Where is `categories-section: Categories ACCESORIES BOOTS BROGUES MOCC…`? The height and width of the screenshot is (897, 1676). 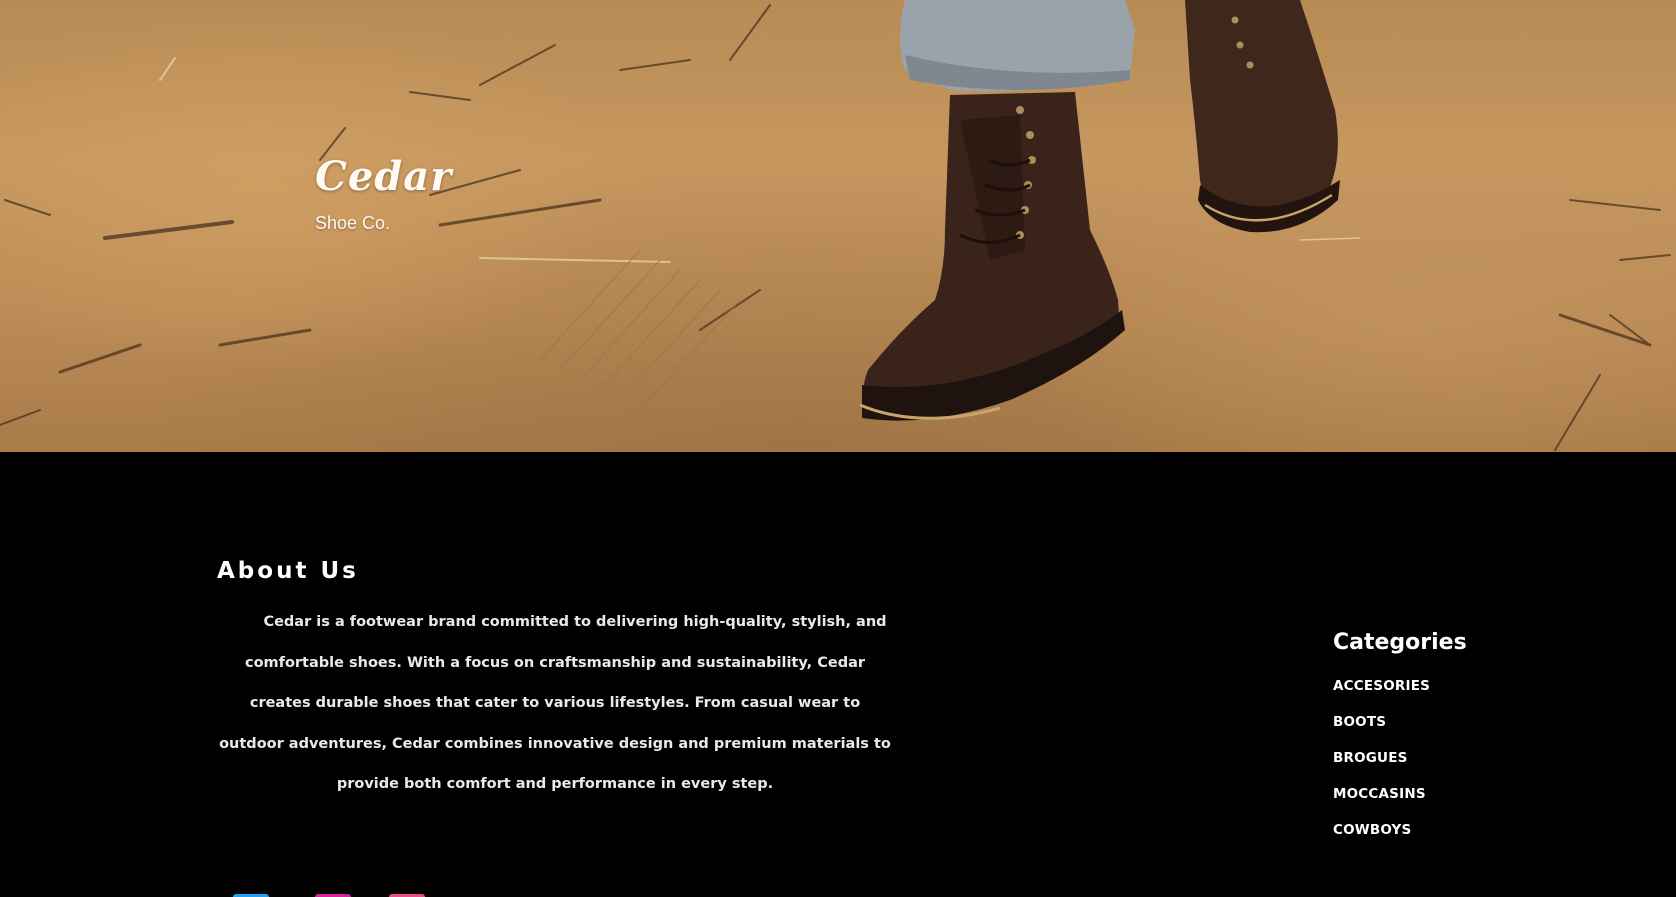
categories-section: Categories ACCESORIES BOOTS BROGUES MOCC… is located at coordinates (1463, 742).